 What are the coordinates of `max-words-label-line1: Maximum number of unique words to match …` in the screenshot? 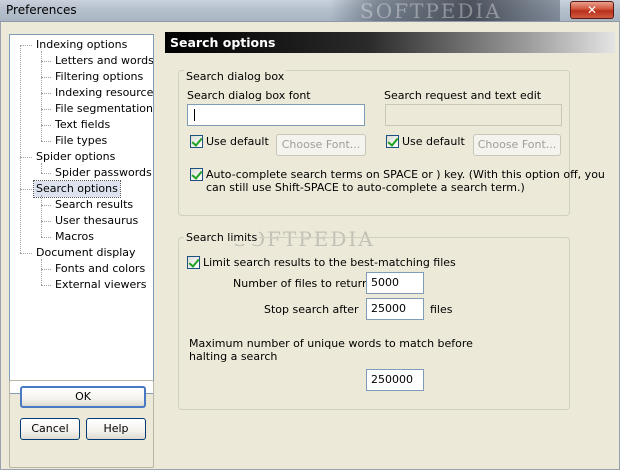 It's located at (331, 343).